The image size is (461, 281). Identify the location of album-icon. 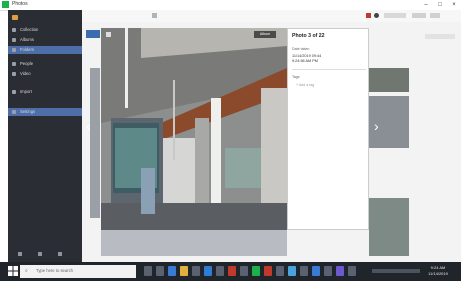
(14, 40).